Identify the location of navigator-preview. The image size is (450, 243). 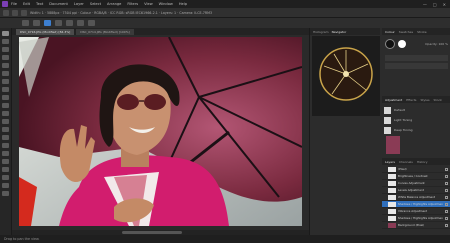
(346, 76).